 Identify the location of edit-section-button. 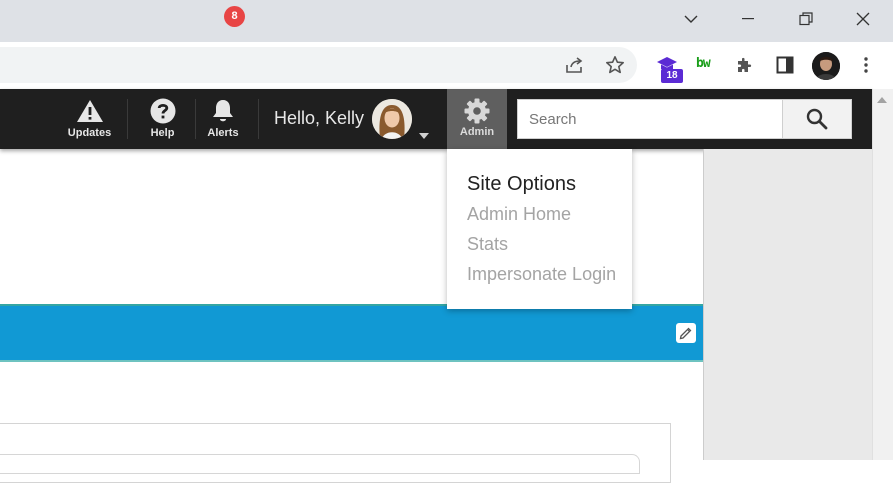
(686, 333).